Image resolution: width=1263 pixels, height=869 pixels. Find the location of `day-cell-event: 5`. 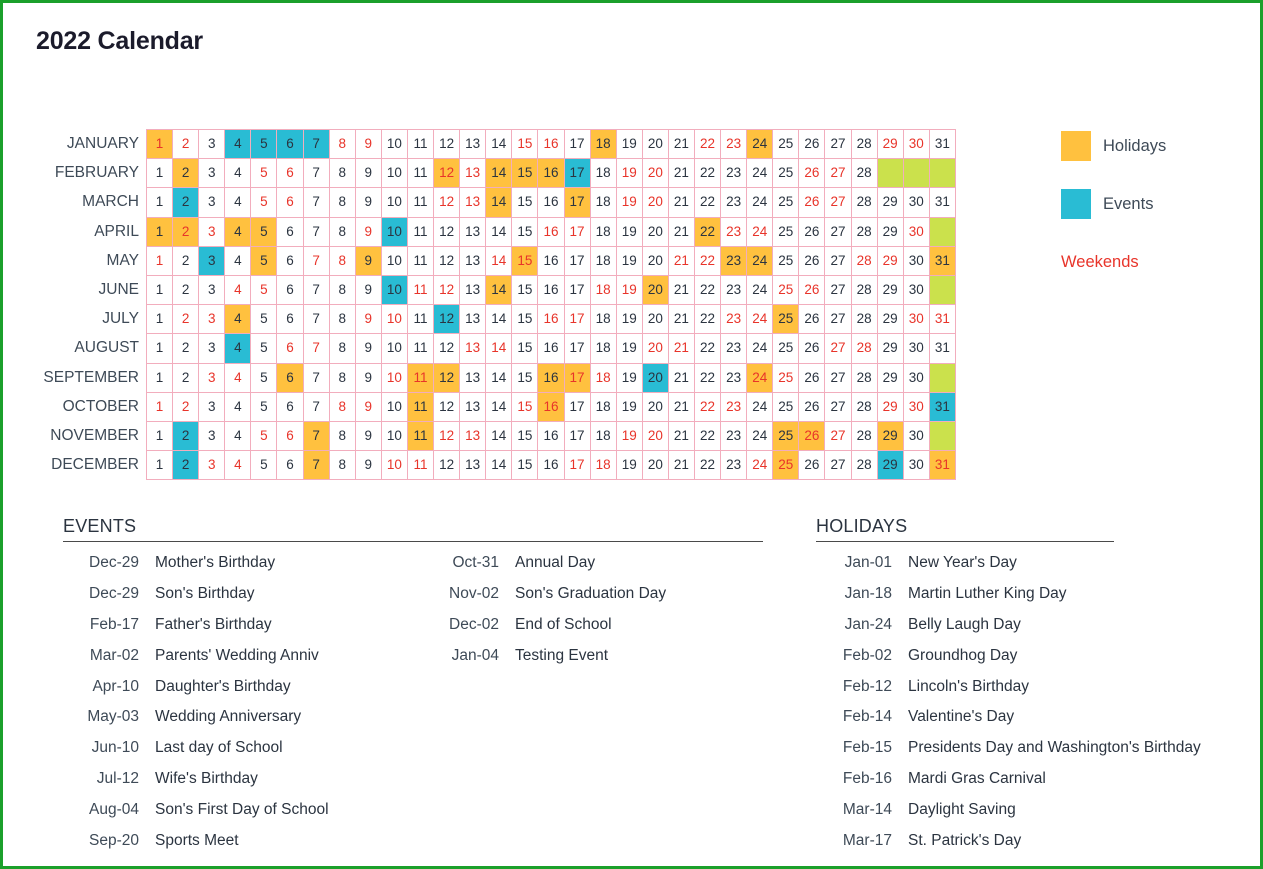

day-cell-event: 5 is located at coordinates (264, 144).